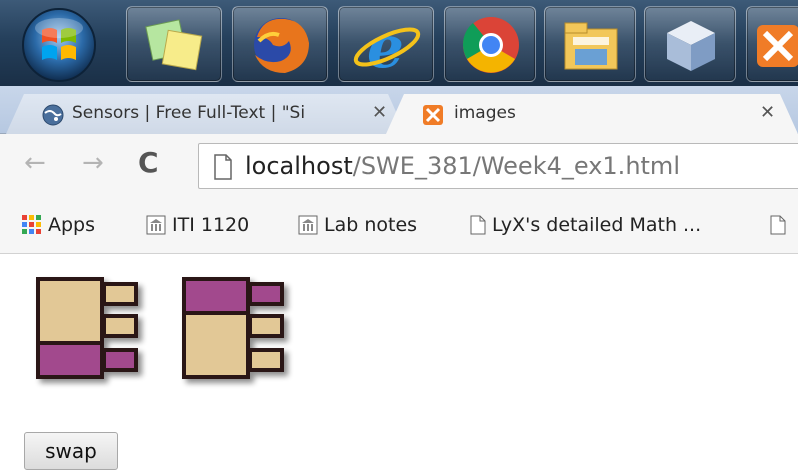 The image size is (798, 471). What do you see at coordinates (93, 163) in the screenshot?
I see `forward-arrow-icon: →` at bounding box center [93, 163].